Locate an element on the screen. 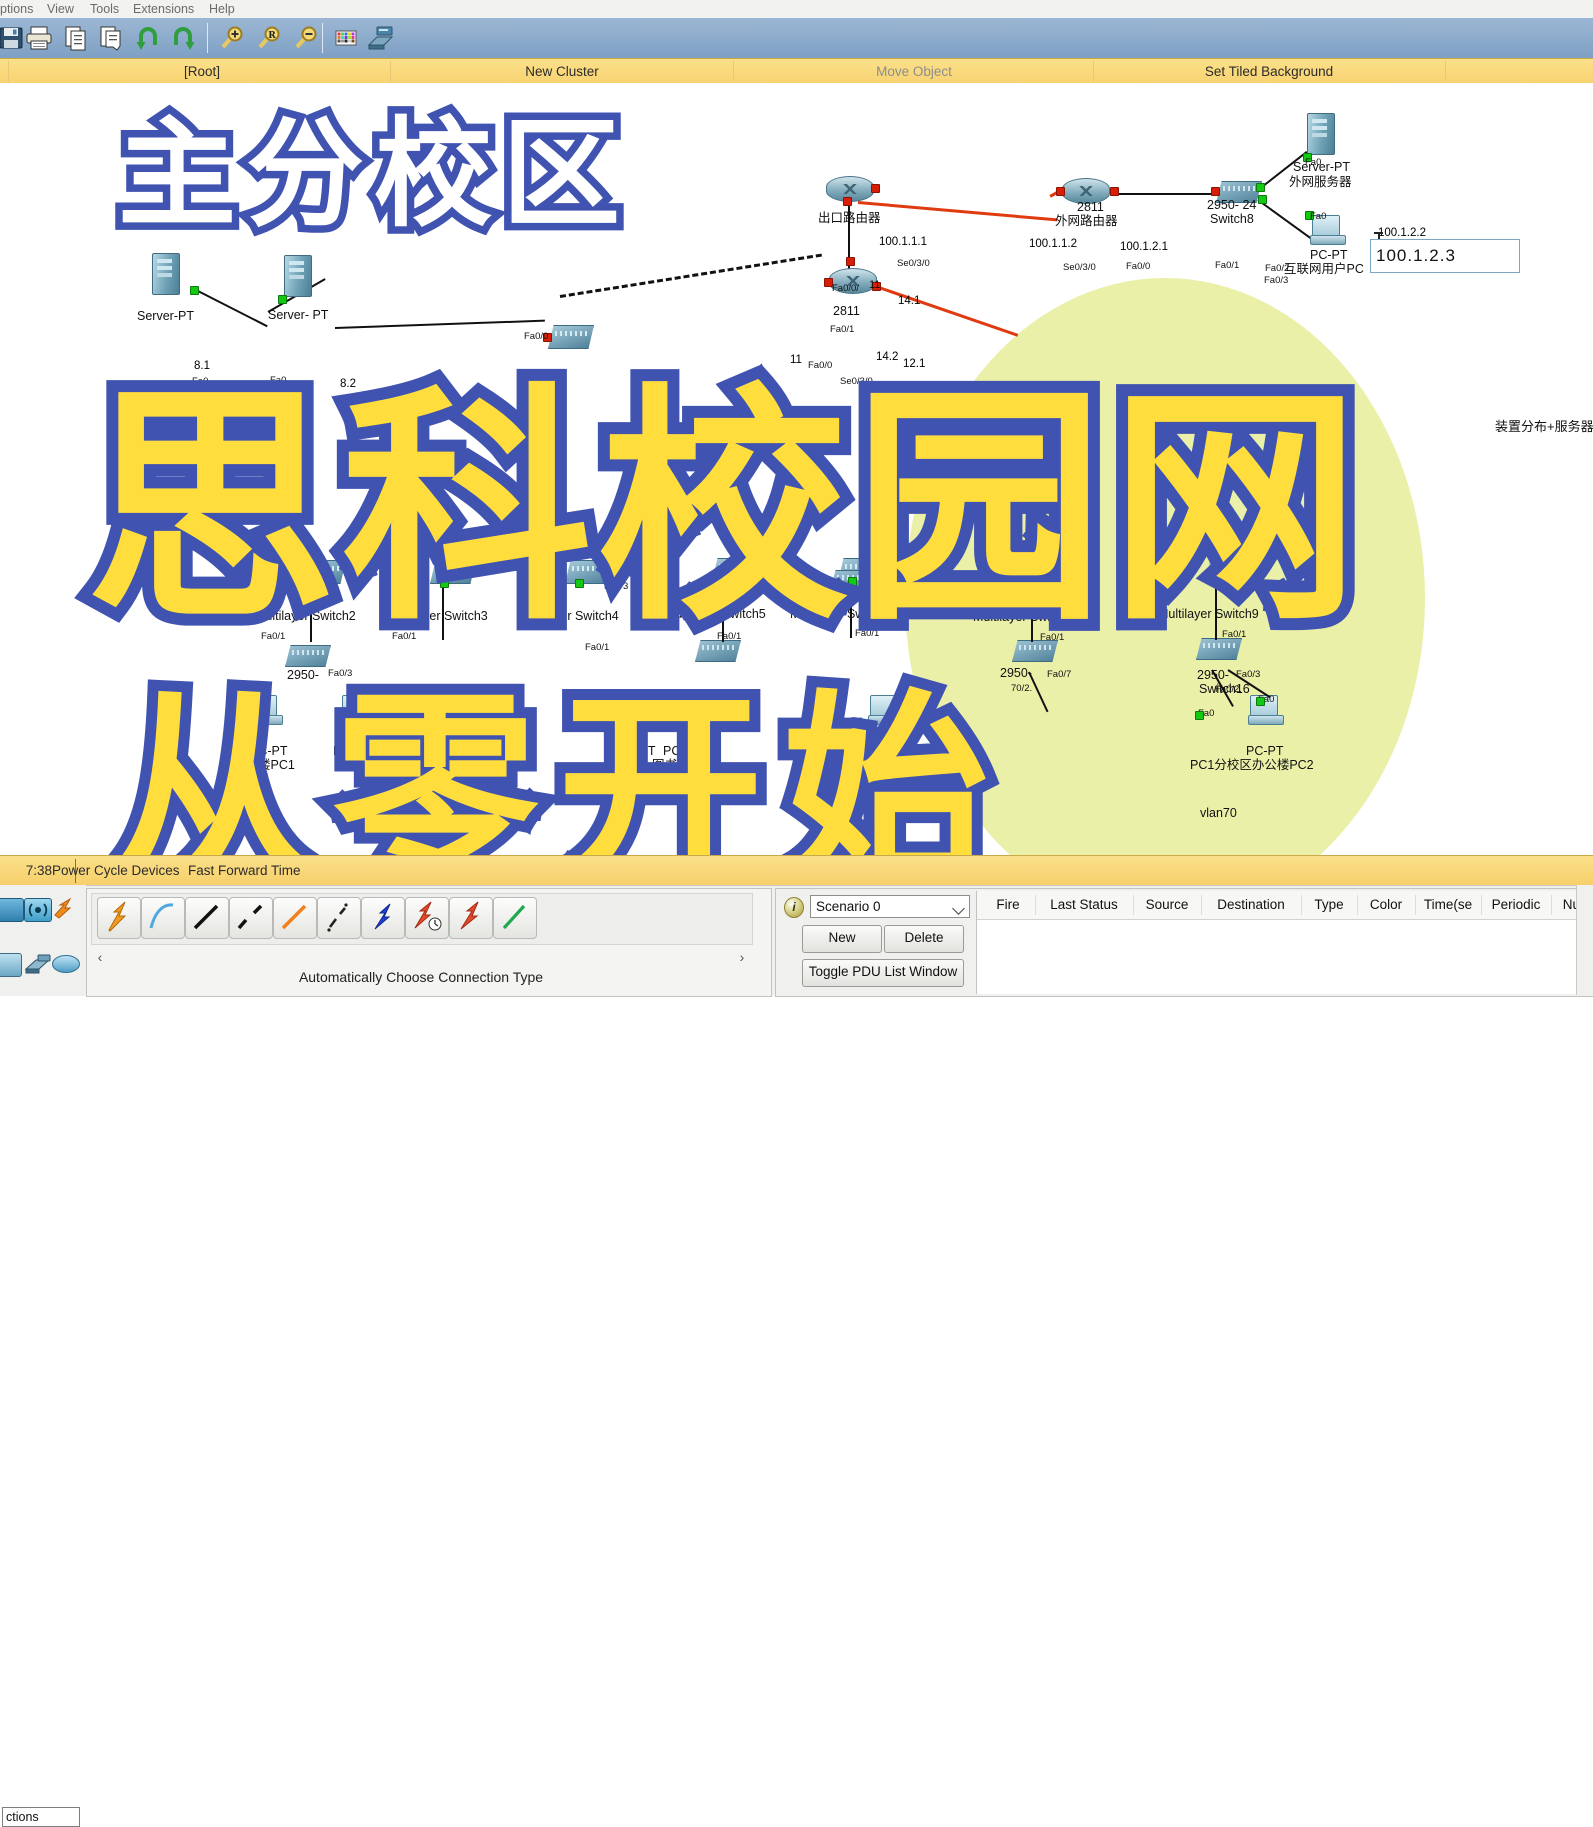  ip-label: 11 is located at coordinates (796, 360).